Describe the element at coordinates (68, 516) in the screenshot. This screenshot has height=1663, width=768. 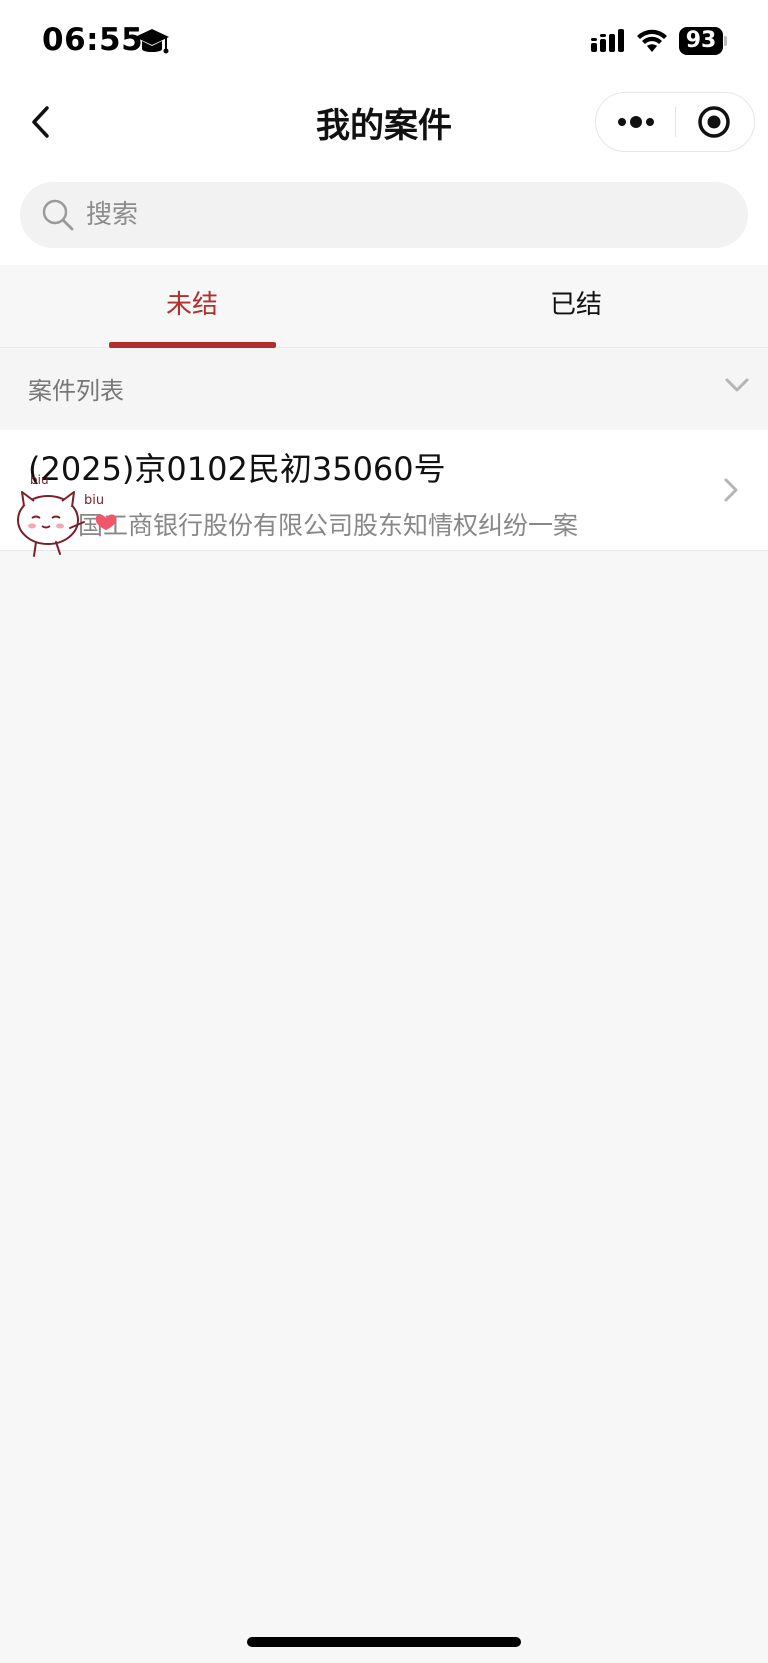
I see `cat-sticker-icon: biu biu` at that location.